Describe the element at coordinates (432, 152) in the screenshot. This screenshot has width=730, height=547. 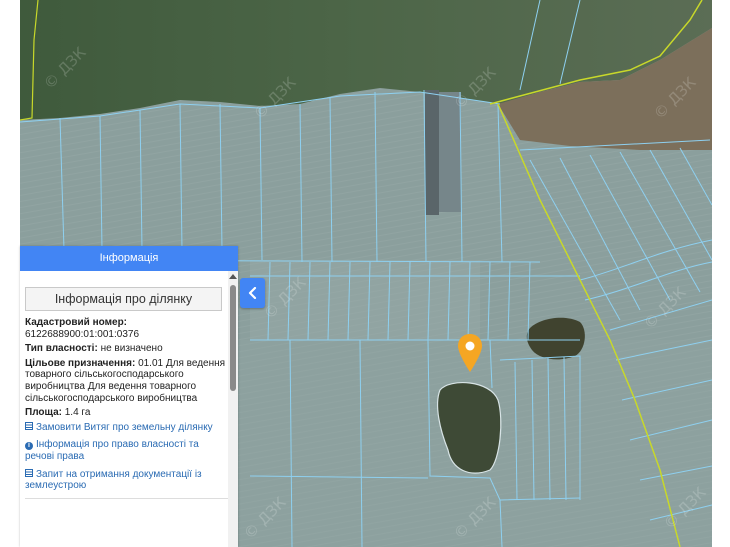
I see `dark-strip` at that location.